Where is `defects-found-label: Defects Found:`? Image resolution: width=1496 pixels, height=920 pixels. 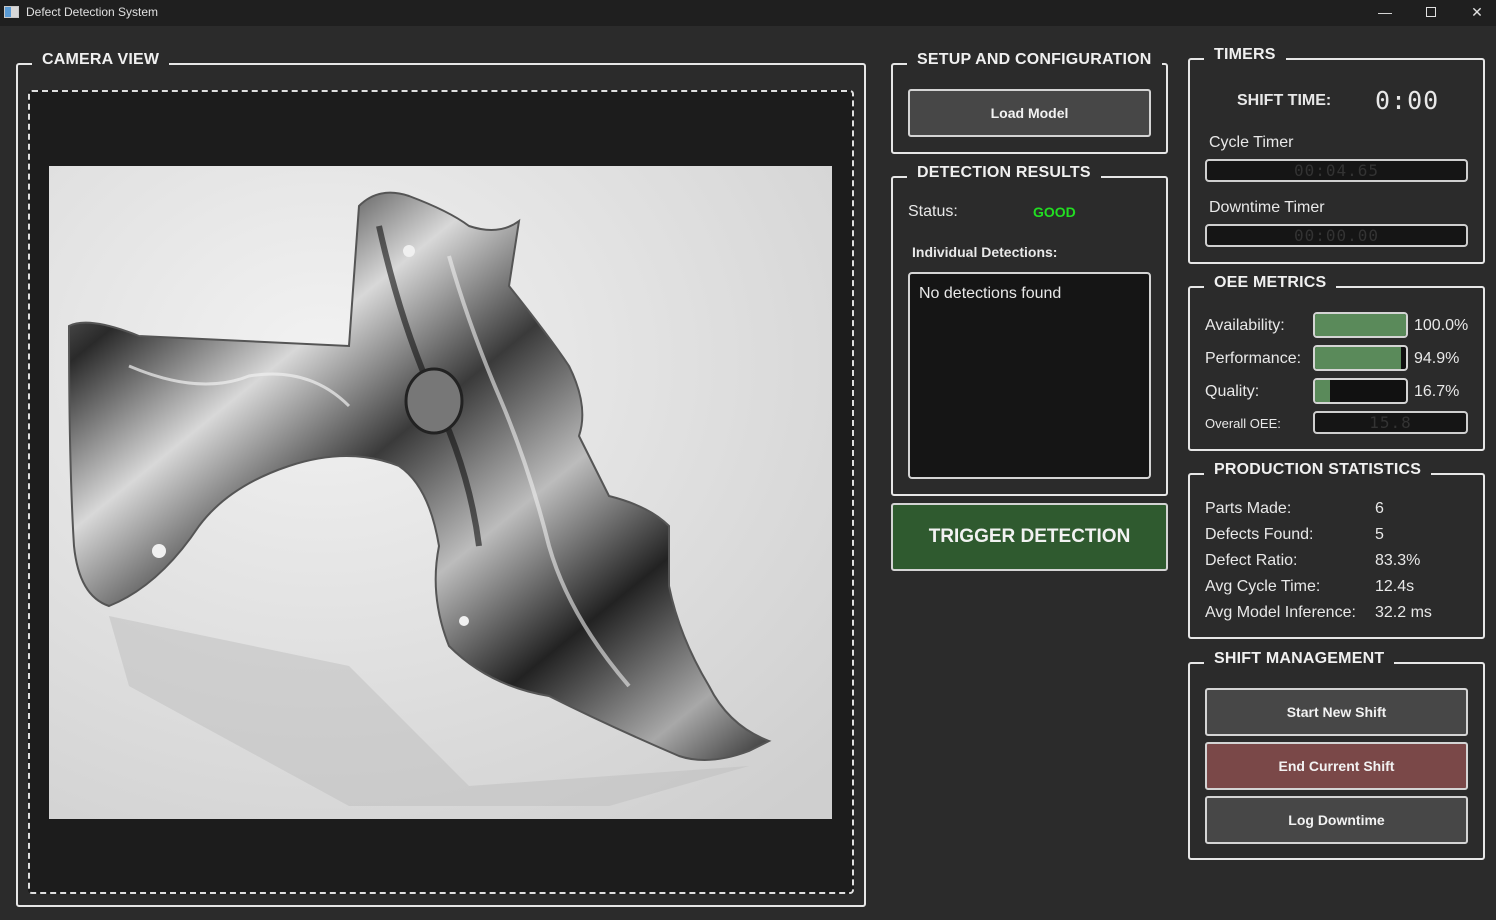 defects-found-label: Defects Found: is located at coordinates (1259, 534).